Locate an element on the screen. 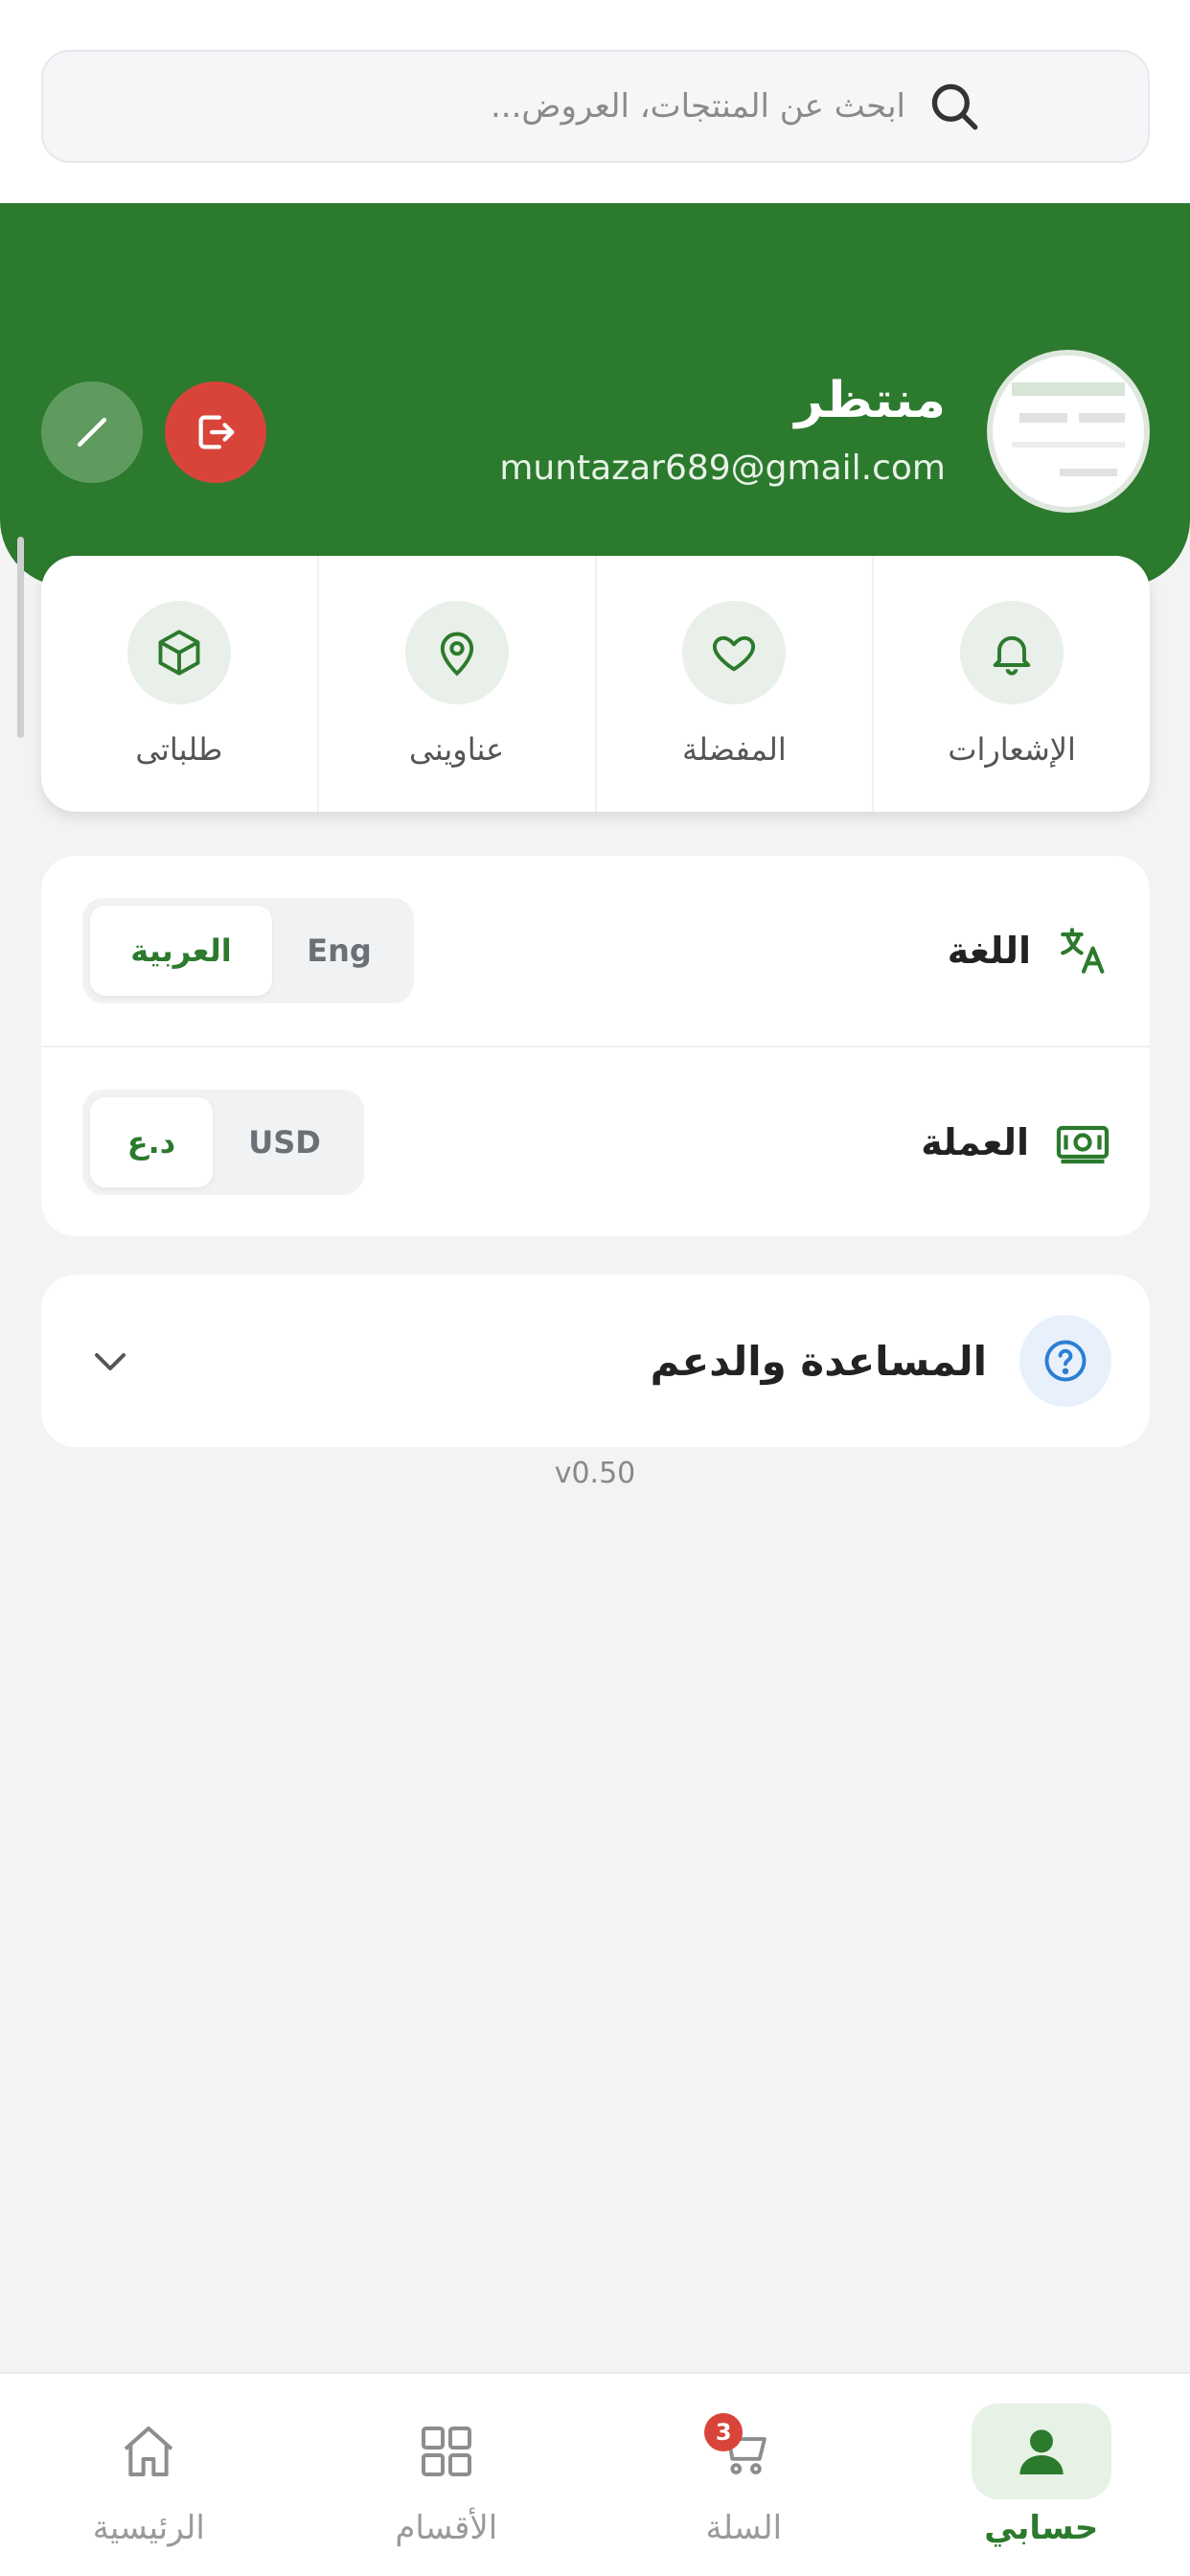 The image size is (1190, 2576). logout-icon is located at coordinates (217, 432).